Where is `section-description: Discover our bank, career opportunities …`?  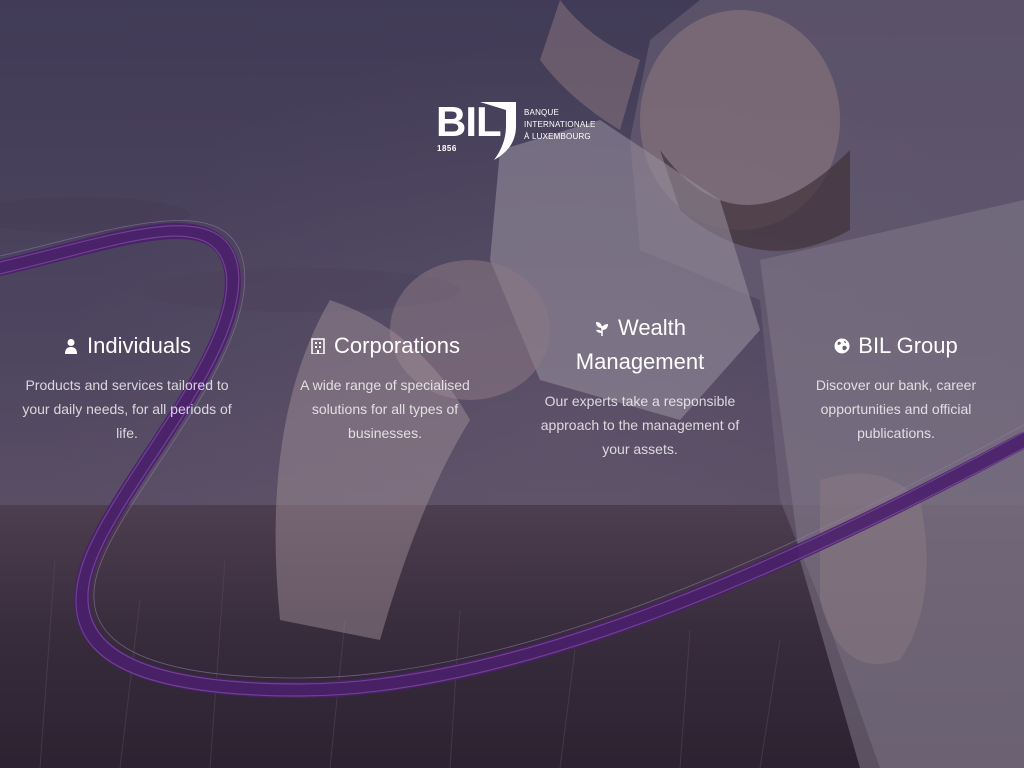
section-description: Discover our bank, career opportunities … is located at coordinates (896, 409).